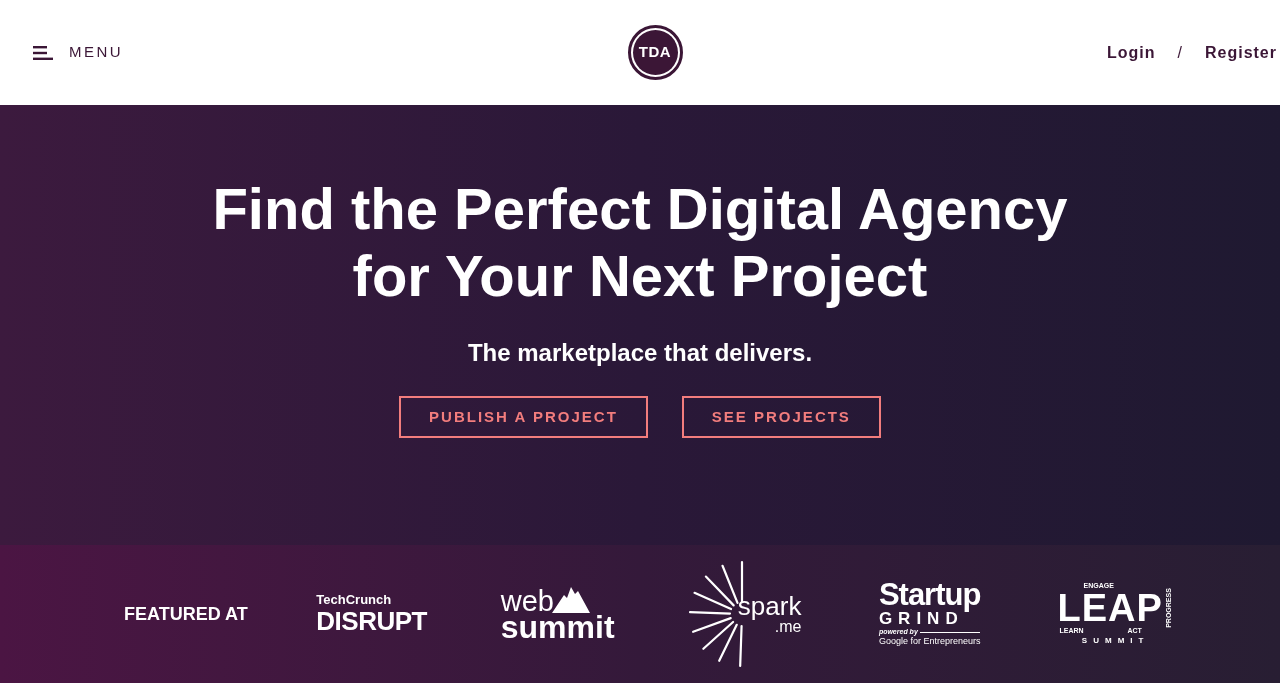 The width and height of the screenshot is (1280, 683). What do you see at coordinates (1110, 608) in the screenshot?
I see `logo-text: LEAP` at bounding box center [1110, 608].